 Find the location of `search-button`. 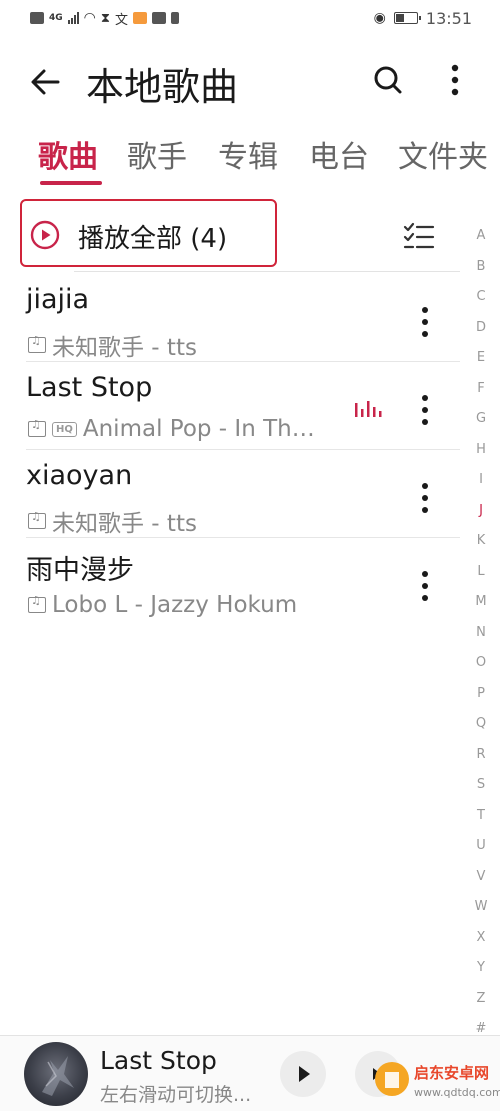

search-button is located at coordinates (388, 80).